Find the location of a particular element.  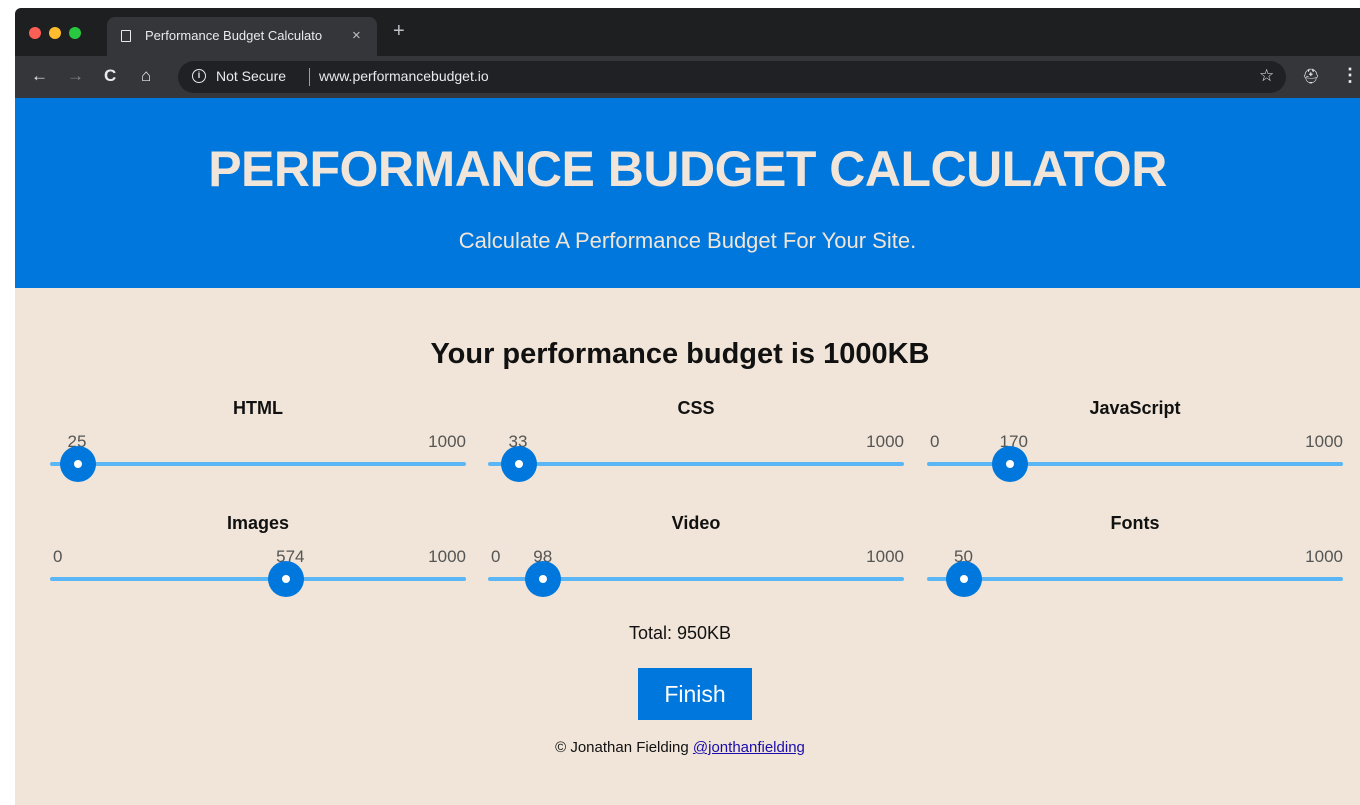

incognito-icon: ⛑ is located at coordinates (1311, 76).